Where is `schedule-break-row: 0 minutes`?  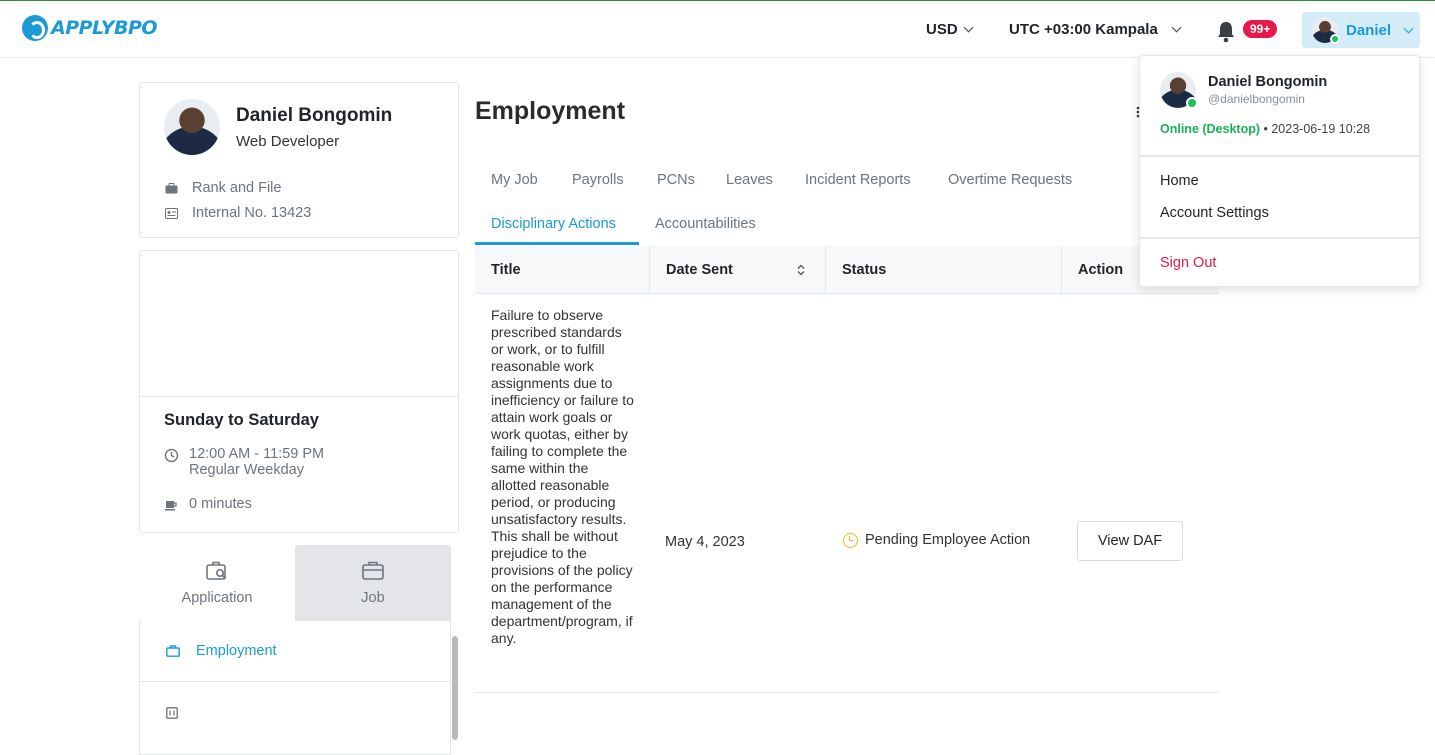 schedule-break-row: 0 minutes is located at coordinates (208, 504).